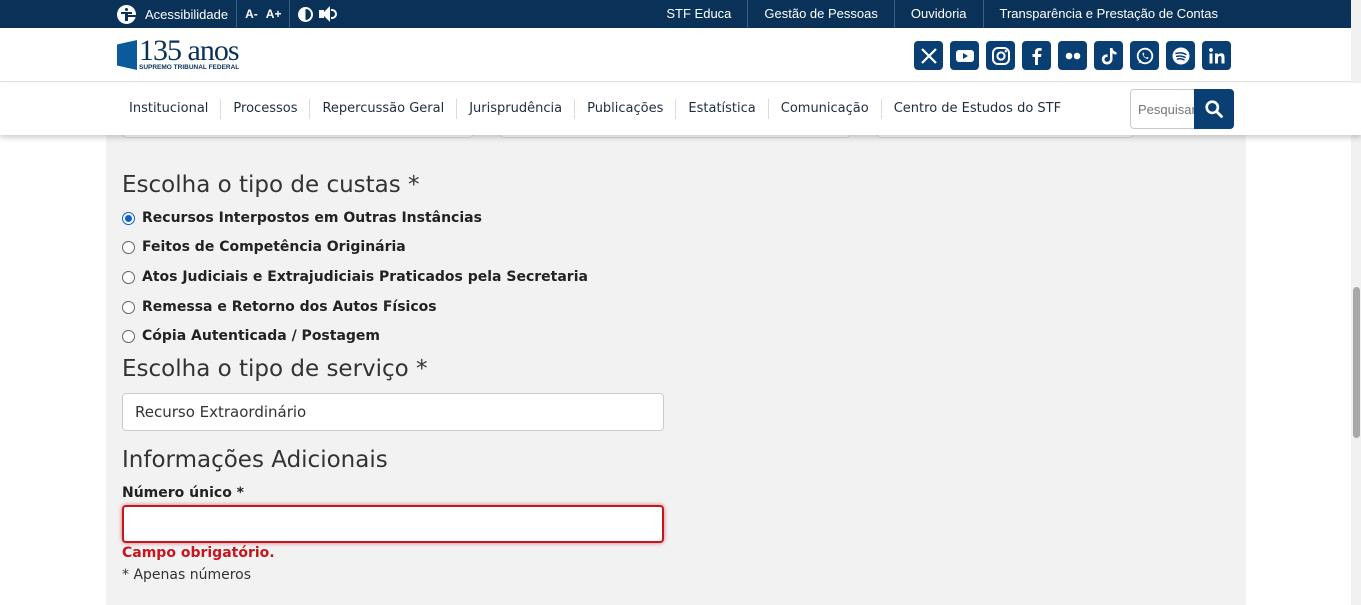 This screenshot has height=605, width=1361. I want to click on error-message: Campo obrigatório., so click(198, 553).